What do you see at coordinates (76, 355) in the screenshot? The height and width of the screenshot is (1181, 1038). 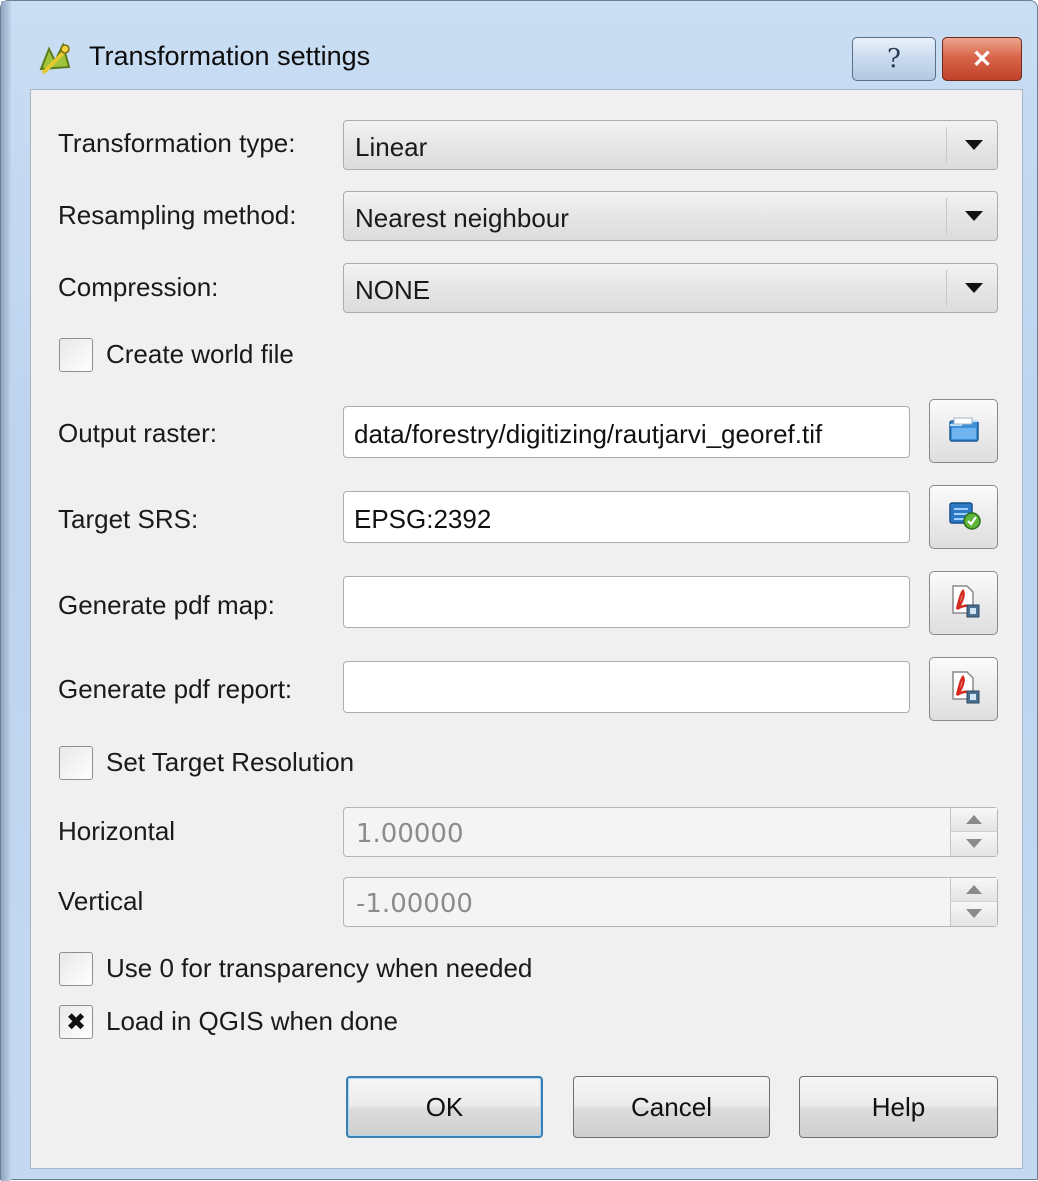 I see `create-world-file-checkbox` at bounding box center [76, 355].